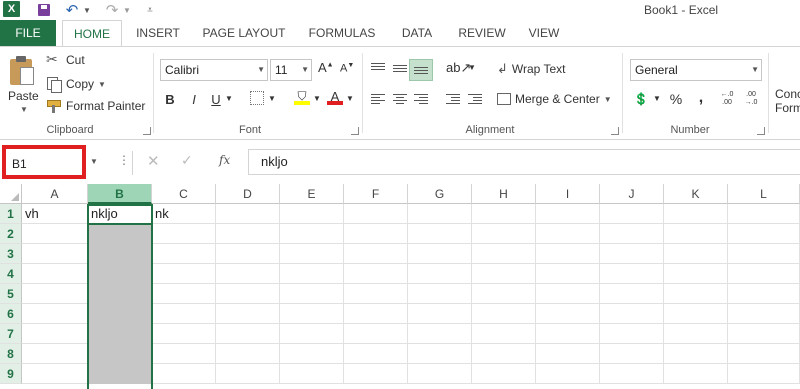 Image resolution: width=800 pixels, height=389 pixels. Describe the element at coordinates (55, 274) in the screenshot. I see `cell-a4` at that location.